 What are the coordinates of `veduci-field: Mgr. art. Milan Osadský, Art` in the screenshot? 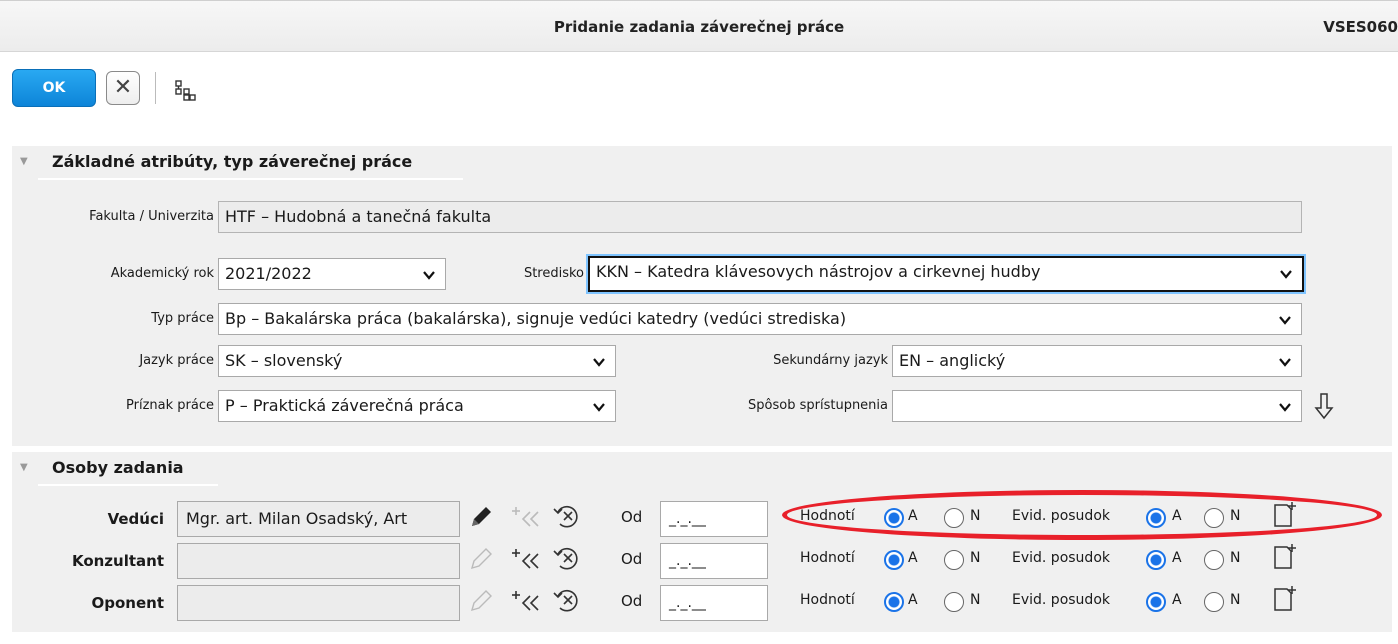 It's located at (318, 519).